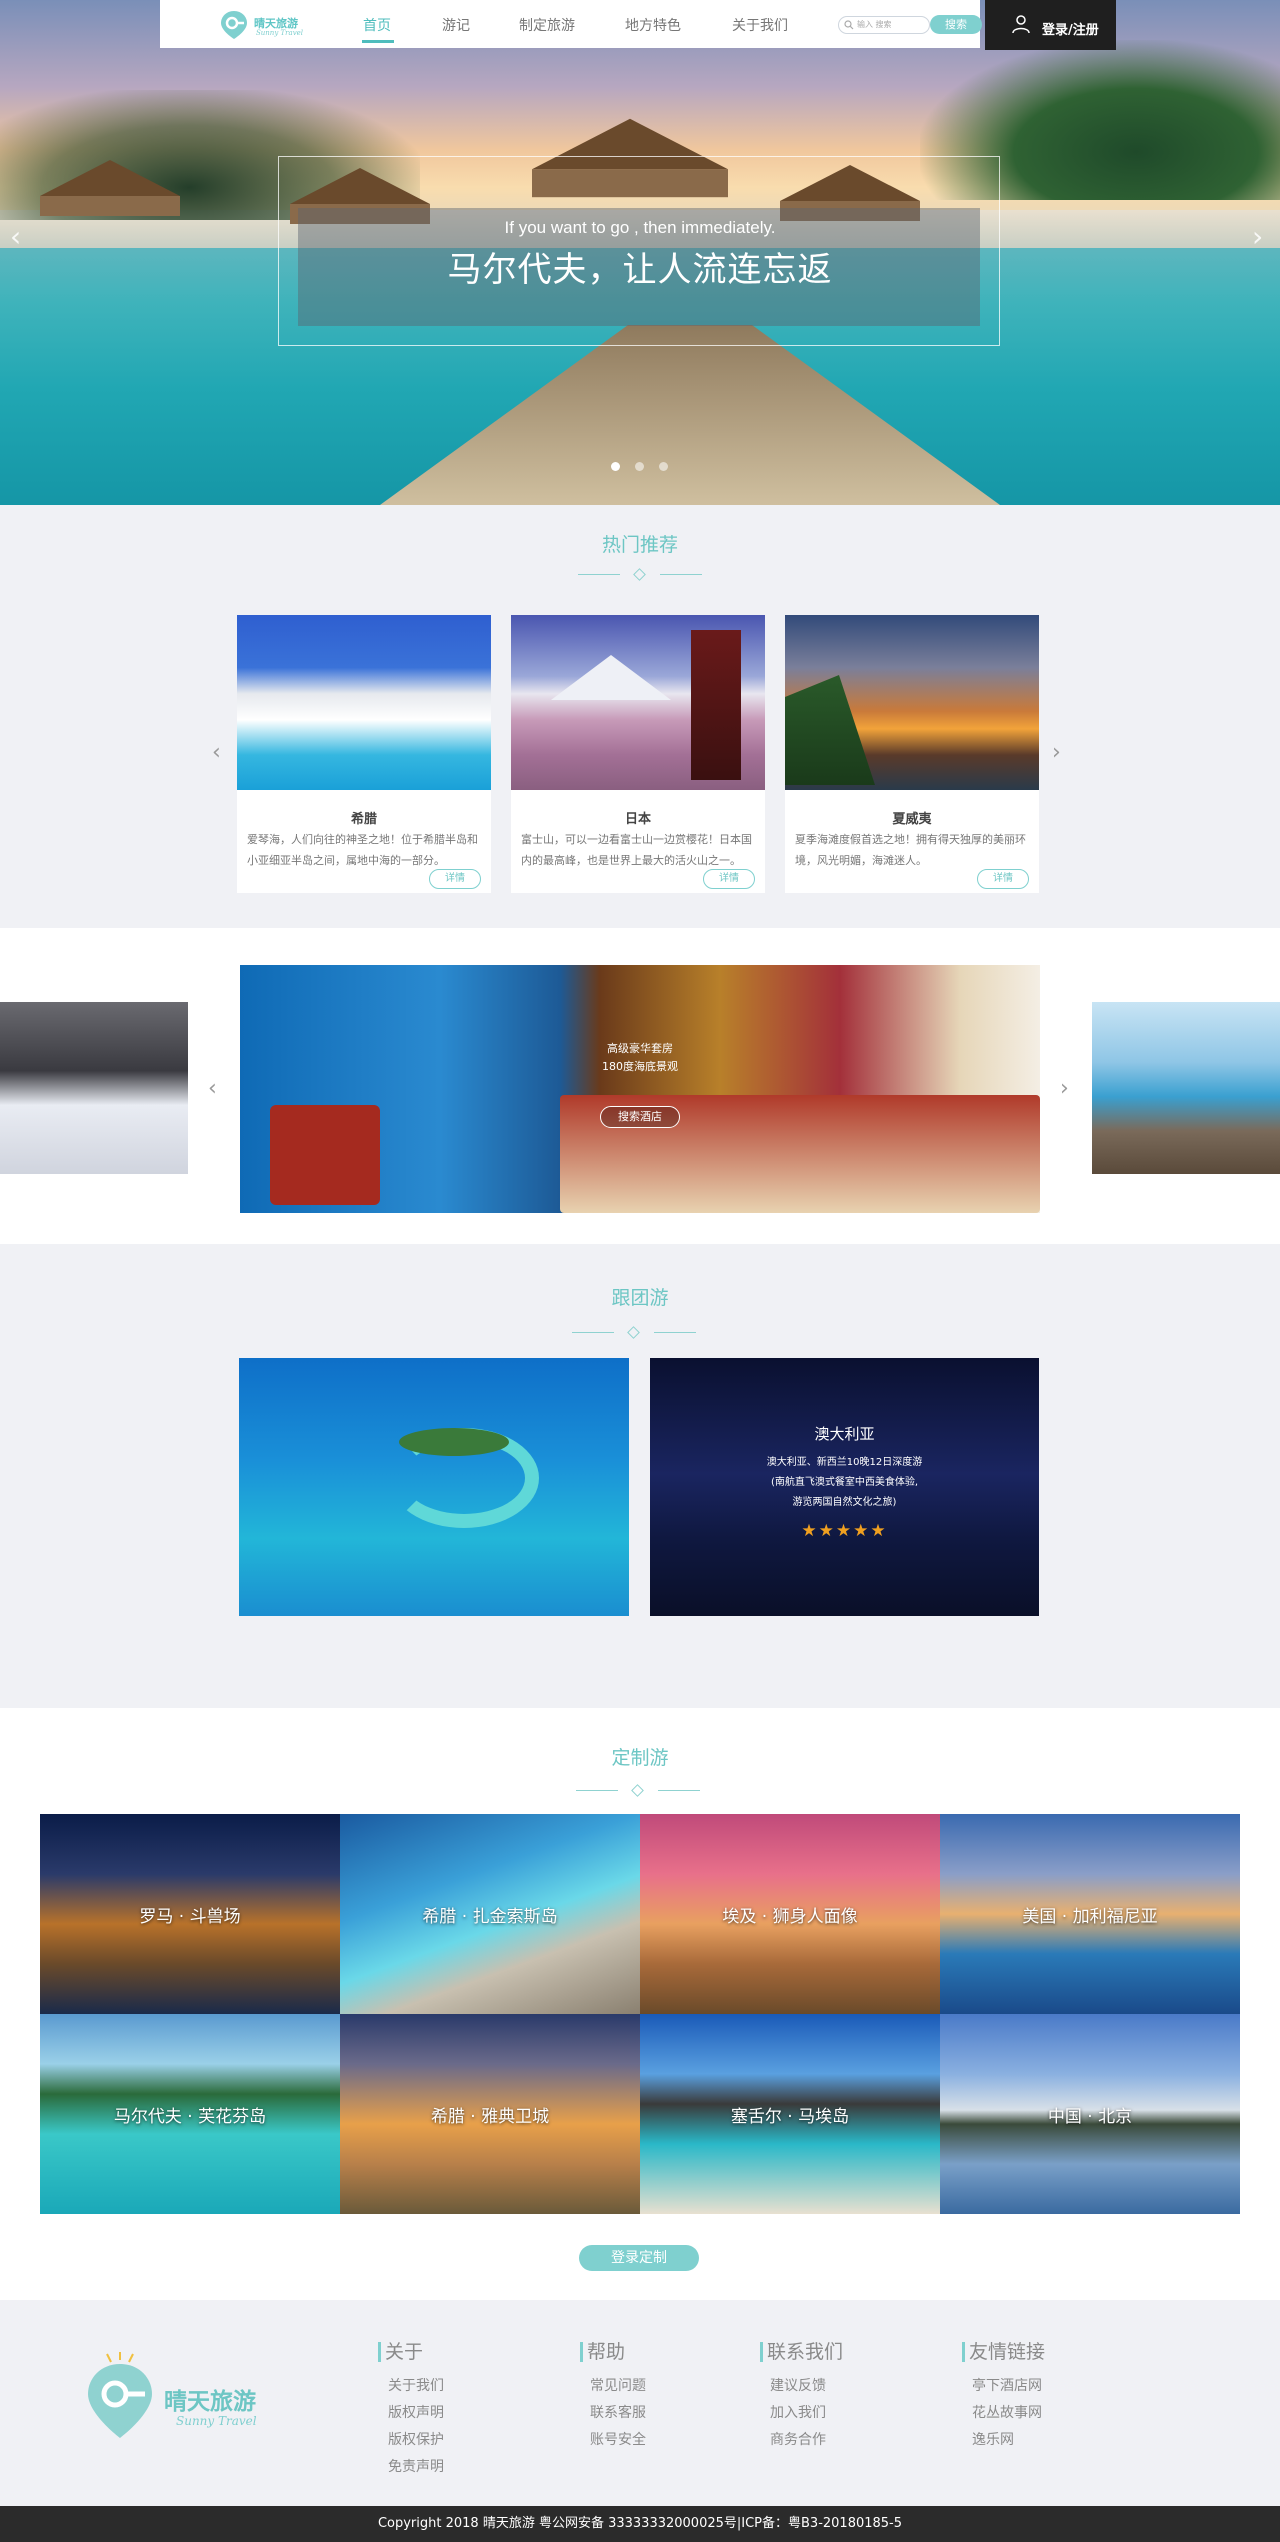 The image size is (1280, 2542). I want to click on tile-label: 美国 · 加利福尼亚, so click(1090, 1917).